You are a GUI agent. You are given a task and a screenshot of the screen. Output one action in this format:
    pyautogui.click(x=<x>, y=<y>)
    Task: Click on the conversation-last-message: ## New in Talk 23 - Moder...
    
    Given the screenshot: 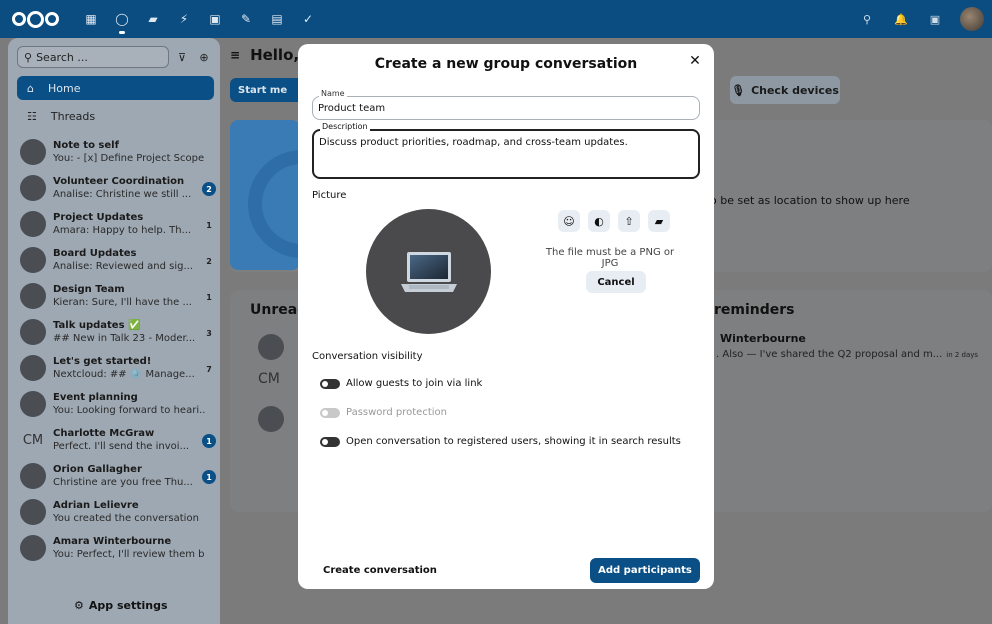 What is the action you would take?
    pyautogui.click(x=124, y=338)
    